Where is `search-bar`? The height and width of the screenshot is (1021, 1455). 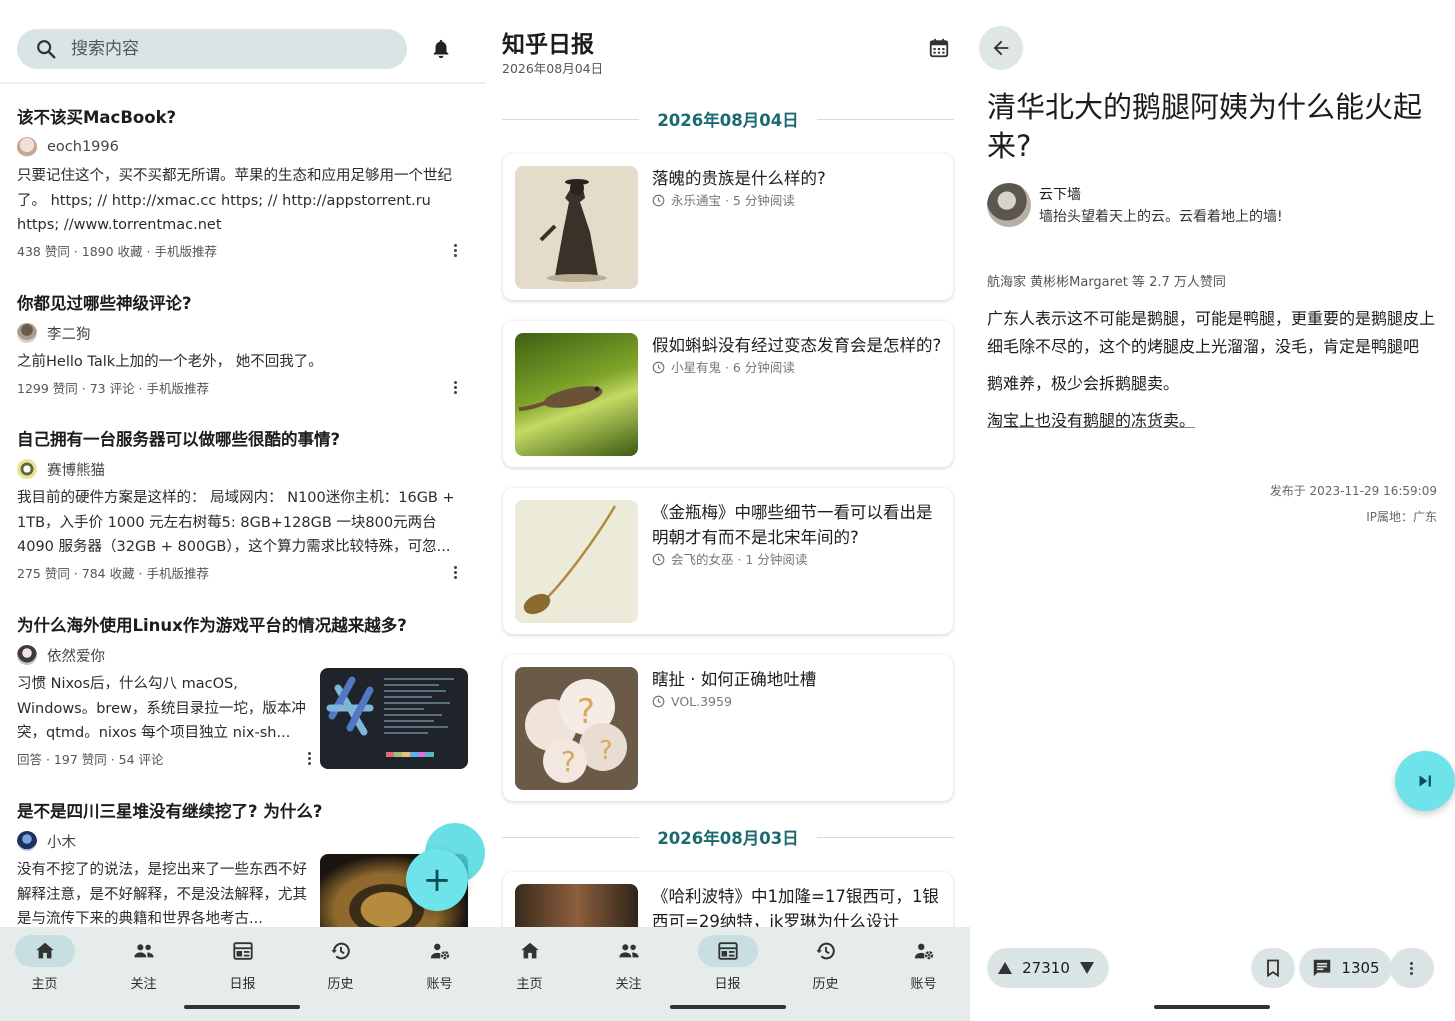
search-bar is located at coordinates (212, 49).